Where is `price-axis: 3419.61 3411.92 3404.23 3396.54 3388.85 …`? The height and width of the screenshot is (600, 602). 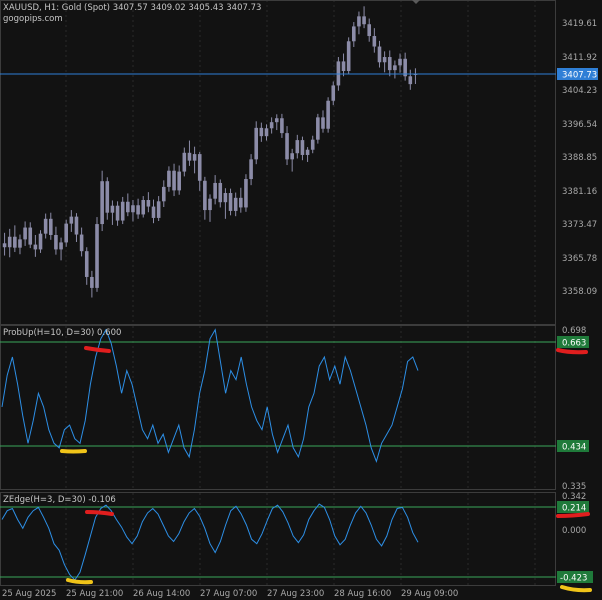 price-axis: 3419.61 3411.92 3404.23 3396.54 3388.85 … is located at coordinates (577, 158).